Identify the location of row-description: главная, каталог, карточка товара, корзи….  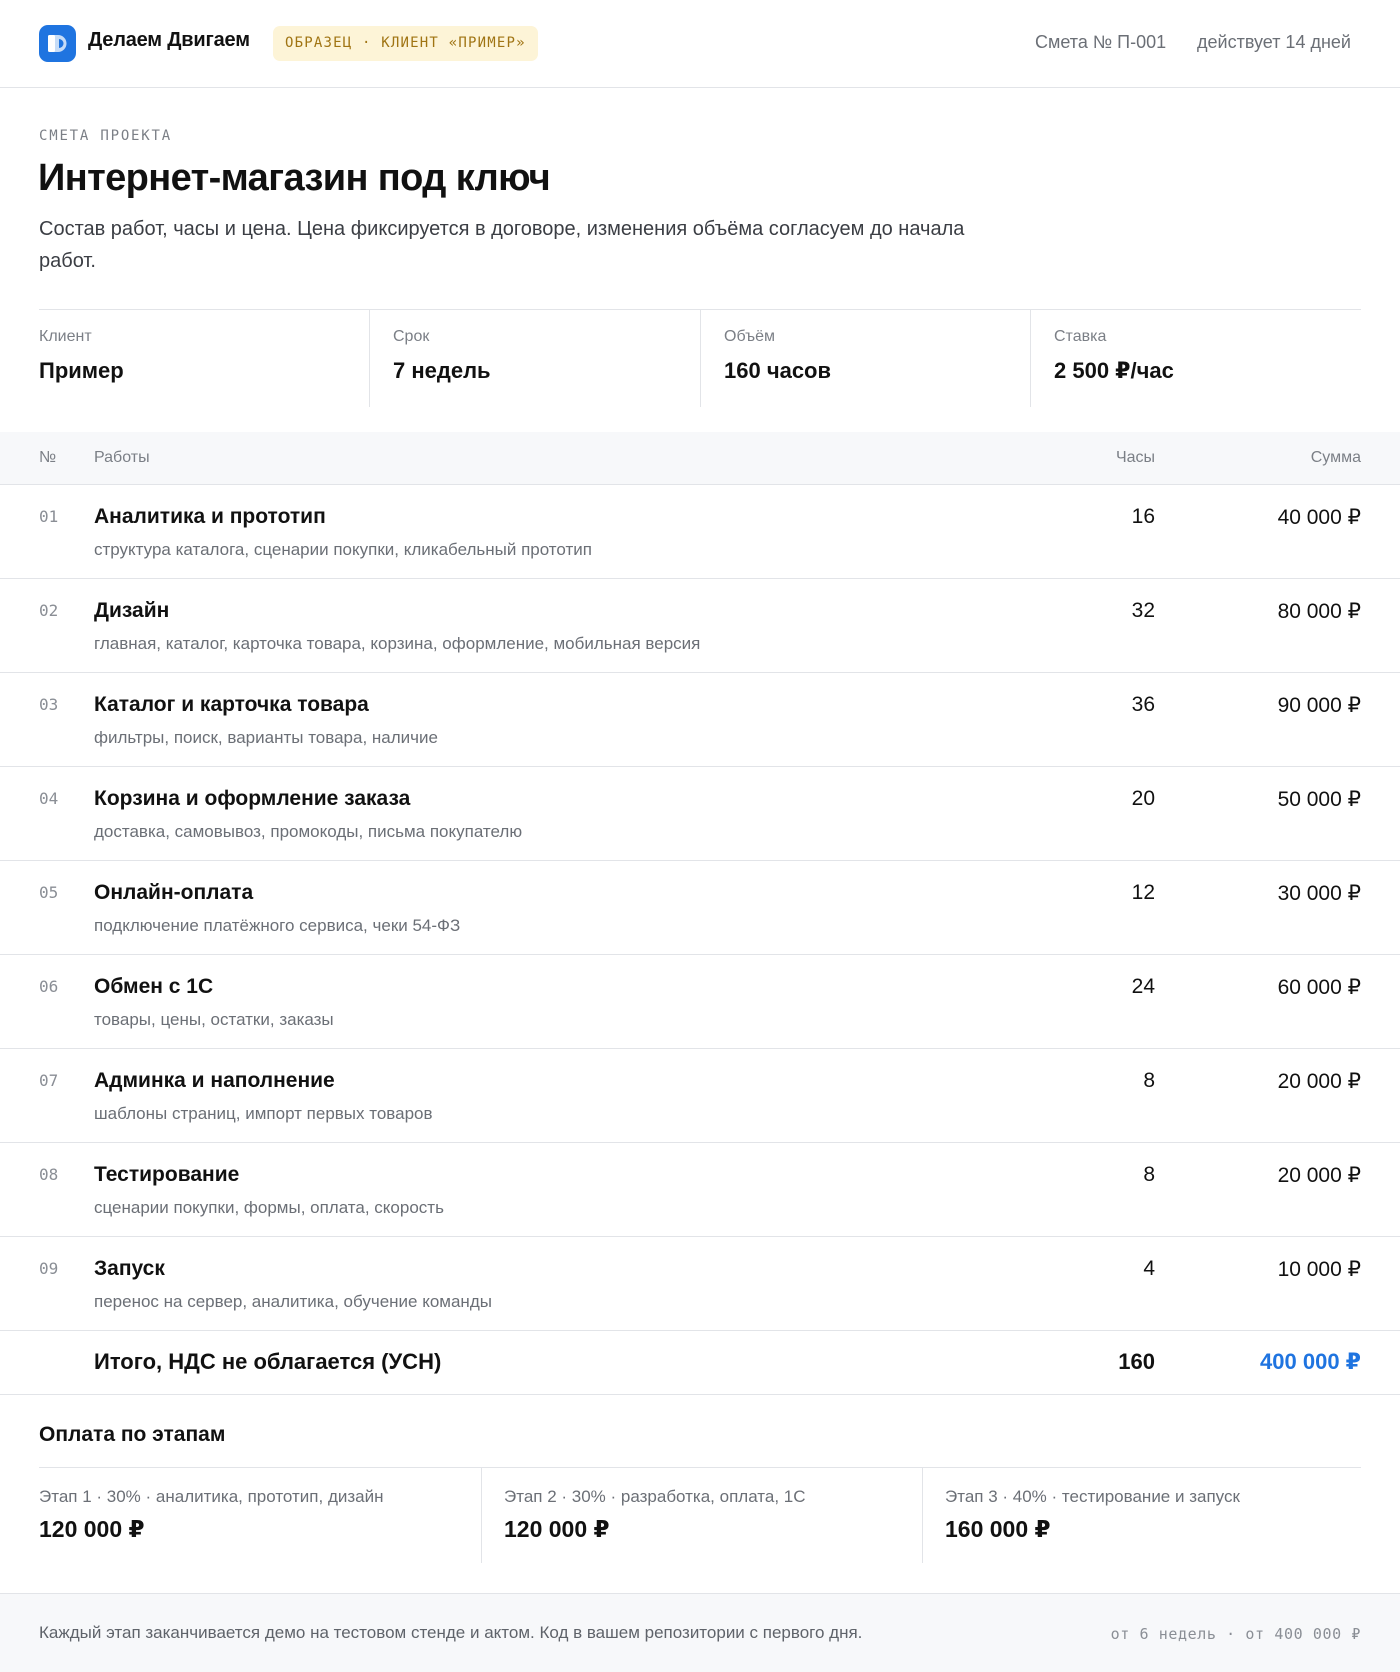
(397, 643).